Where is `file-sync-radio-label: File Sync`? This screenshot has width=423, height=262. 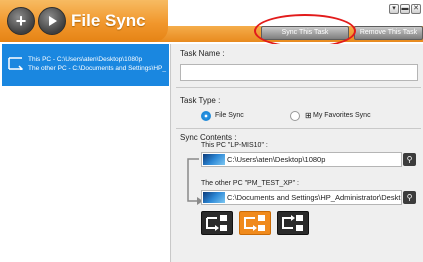 file-sync-radio-label: File Sync is located at coordinates (229, 115).